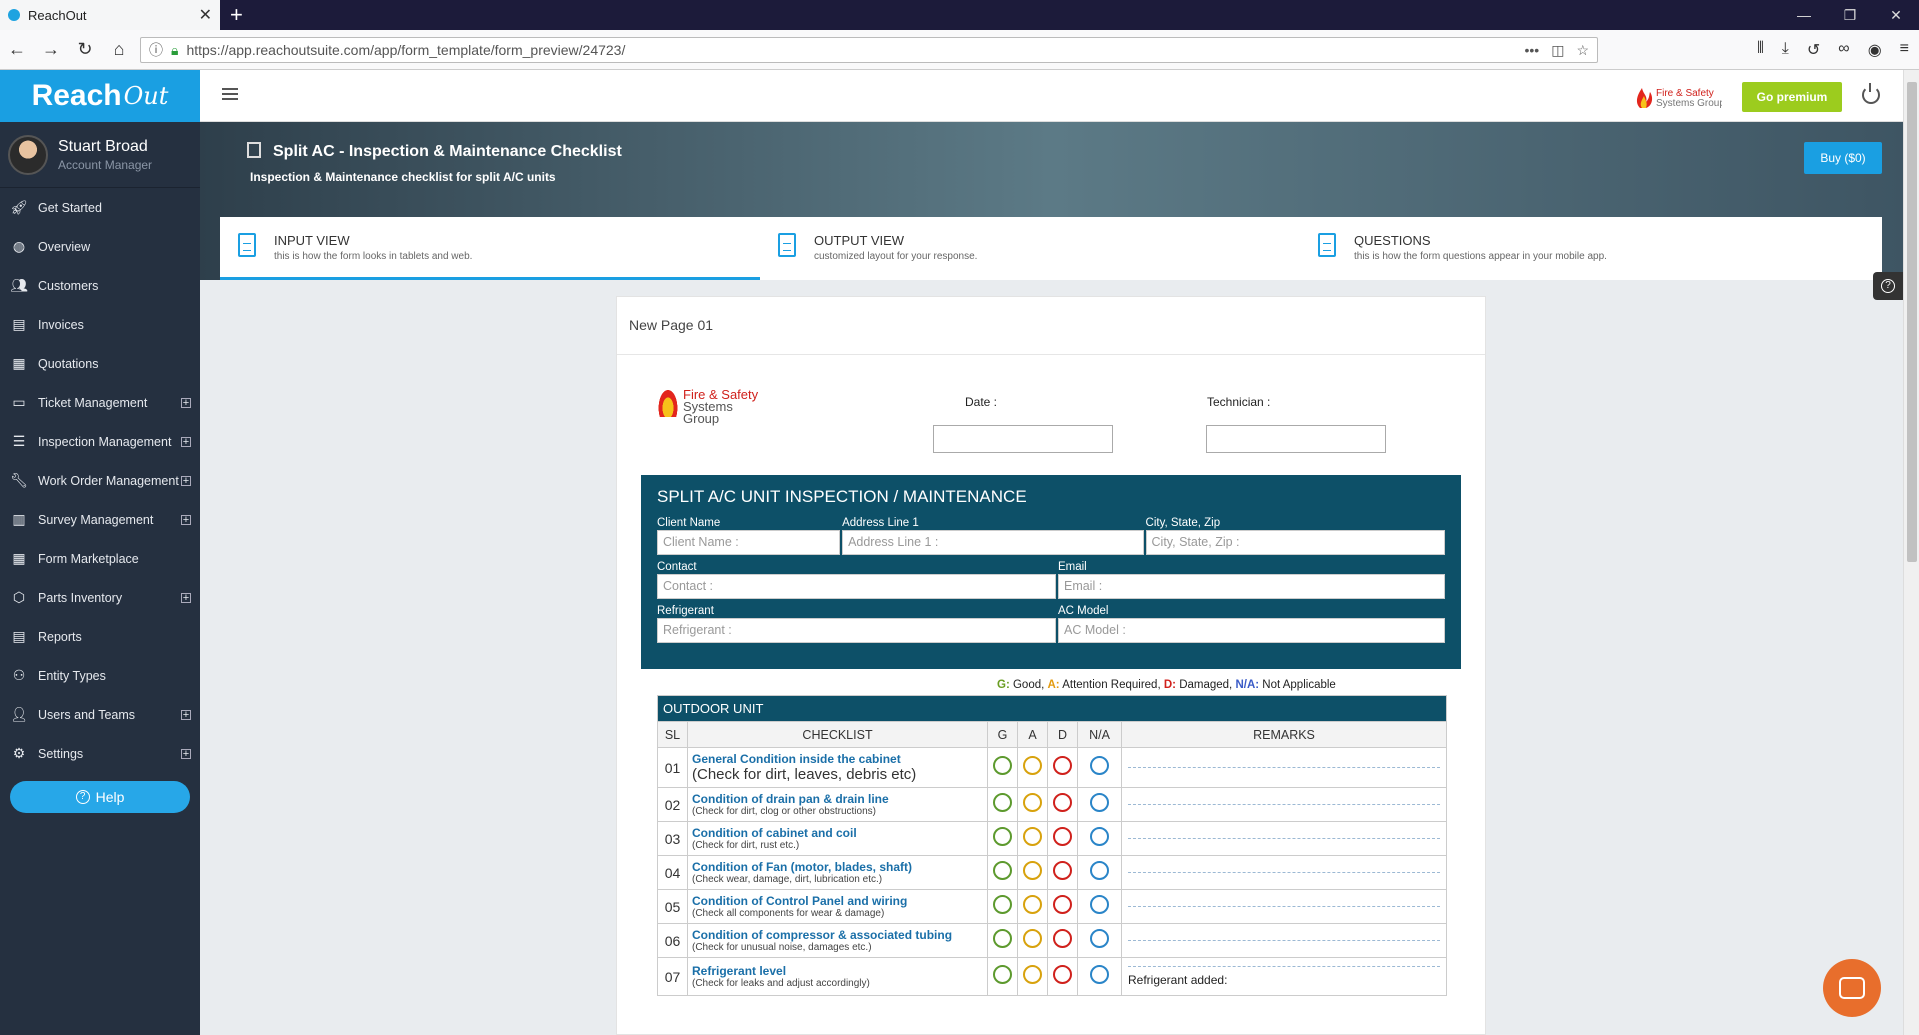 The width and height of the screenshot is (1919, 1035). I want to click on account-icon: ◉, so click(1875, 50).